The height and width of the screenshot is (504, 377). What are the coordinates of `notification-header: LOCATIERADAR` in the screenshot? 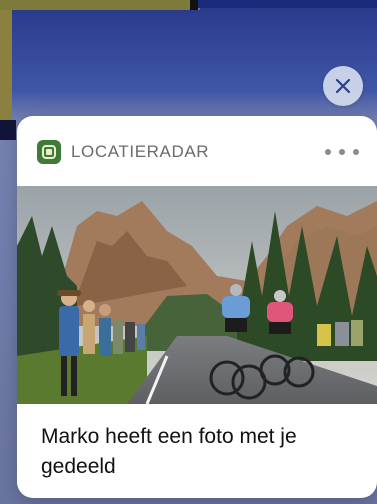 It's located at (197, 151).